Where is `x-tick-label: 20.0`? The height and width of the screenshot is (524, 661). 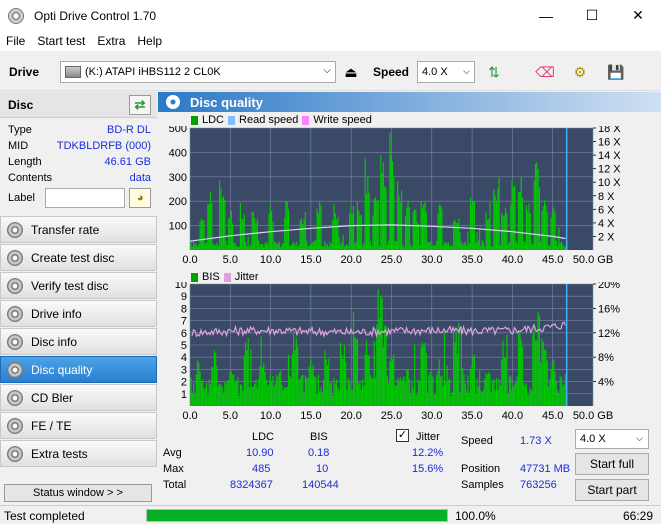 x-tick-label: 20.0 is located at coordinates (350, 416).